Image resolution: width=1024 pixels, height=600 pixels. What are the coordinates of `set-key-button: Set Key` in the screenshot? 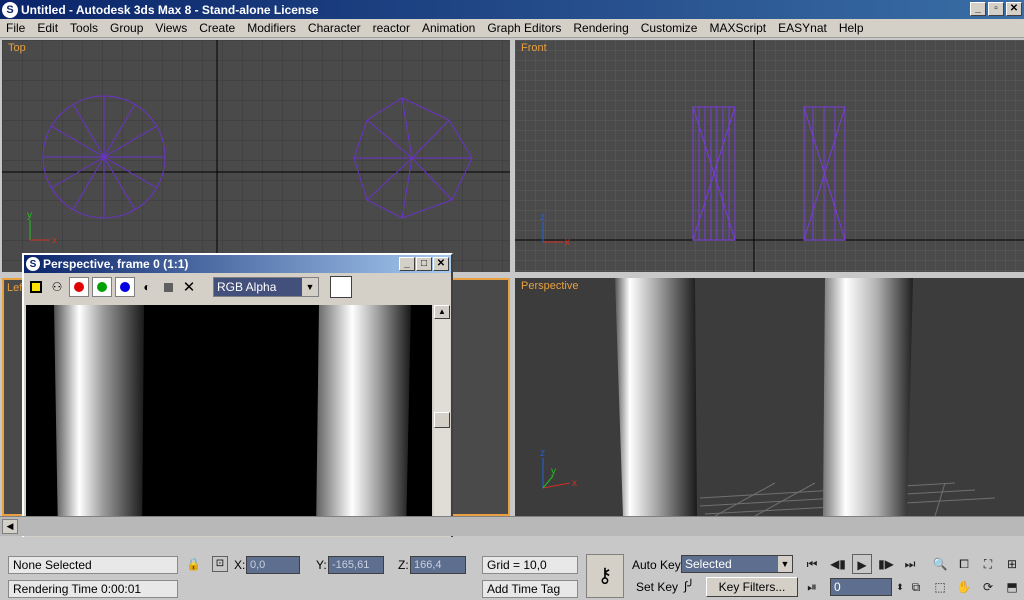 It's located at (657, 587).